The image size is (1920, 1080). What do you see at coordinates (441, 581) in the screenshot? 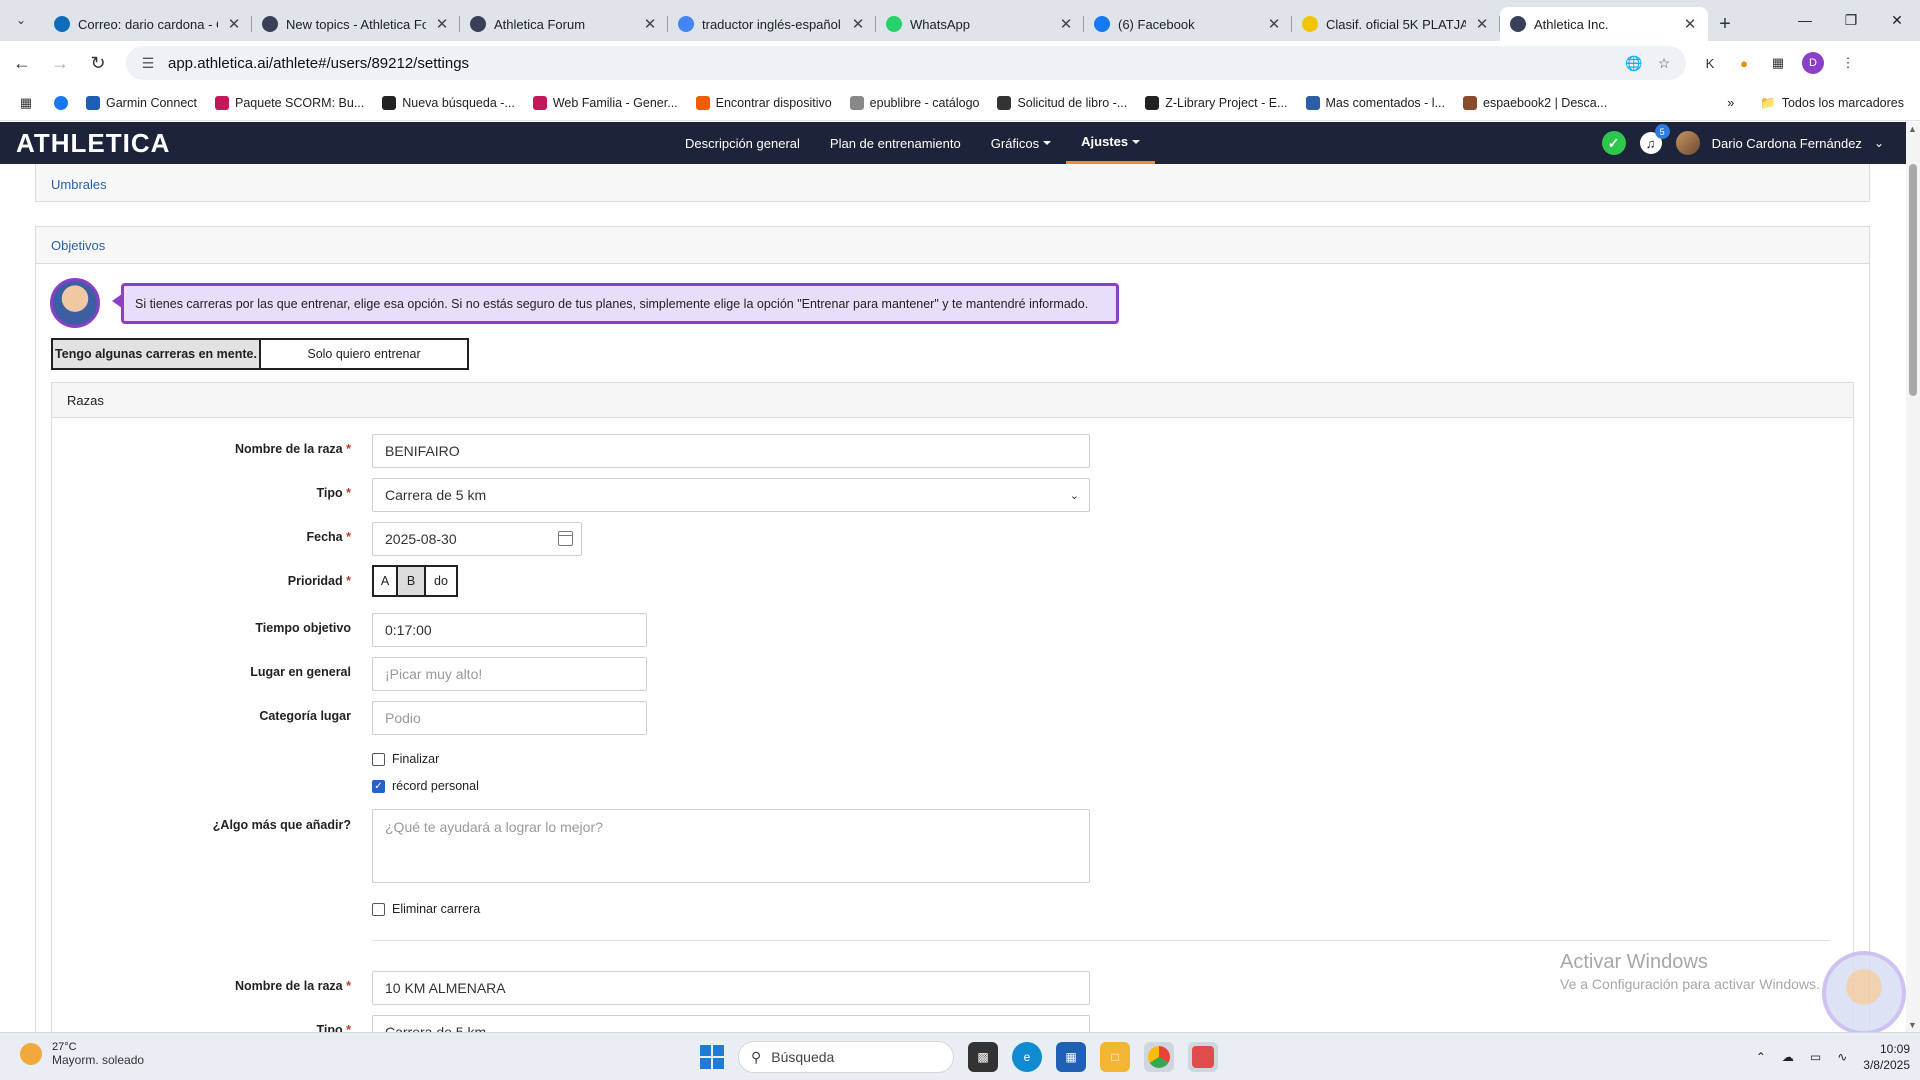
I see `priority-option: do` at bounding box center [441, 581].